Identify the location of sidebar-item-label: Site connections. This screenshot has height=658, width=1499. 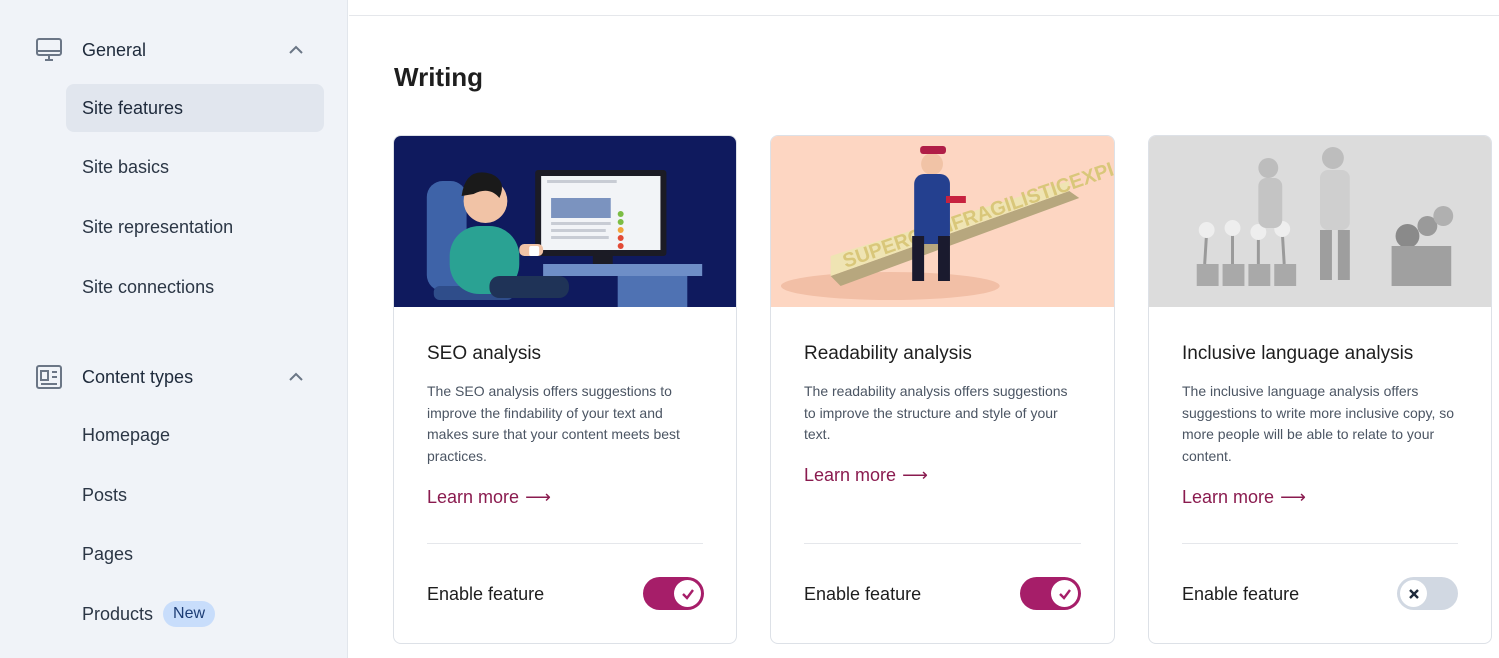
(148, 286).